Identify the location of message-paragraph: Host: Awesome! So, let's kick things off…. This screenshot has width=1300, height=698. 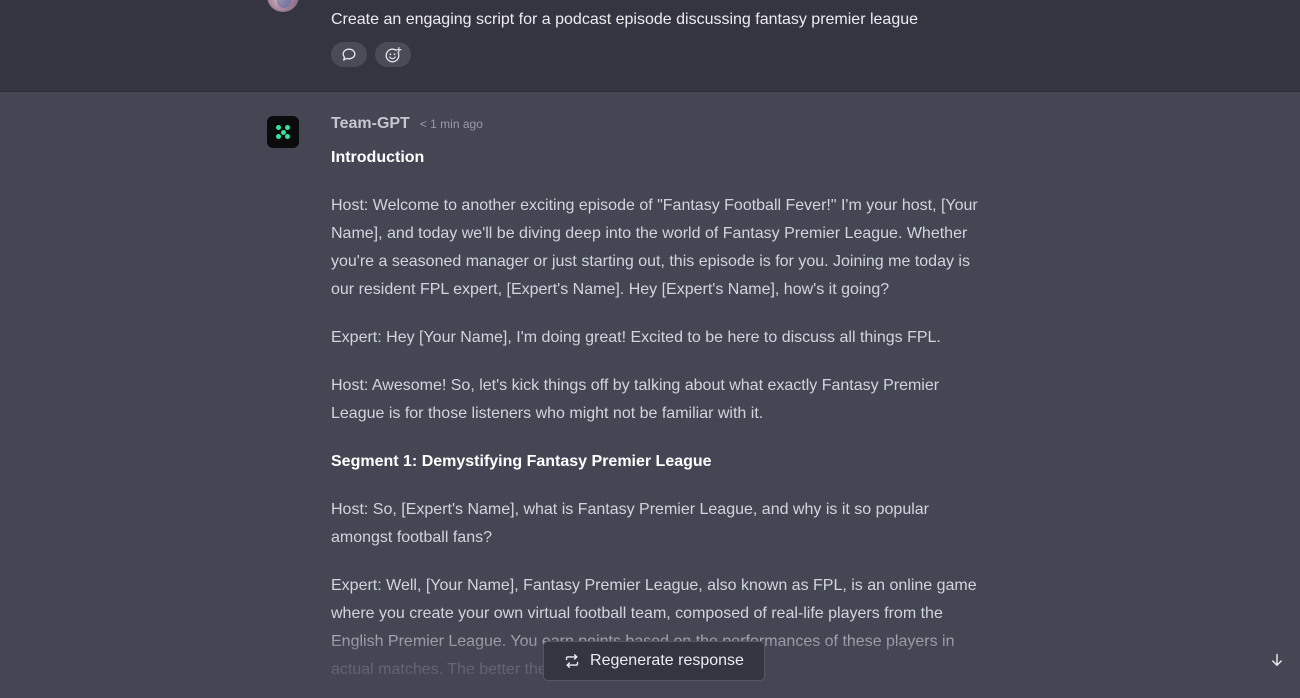
(635, 399).